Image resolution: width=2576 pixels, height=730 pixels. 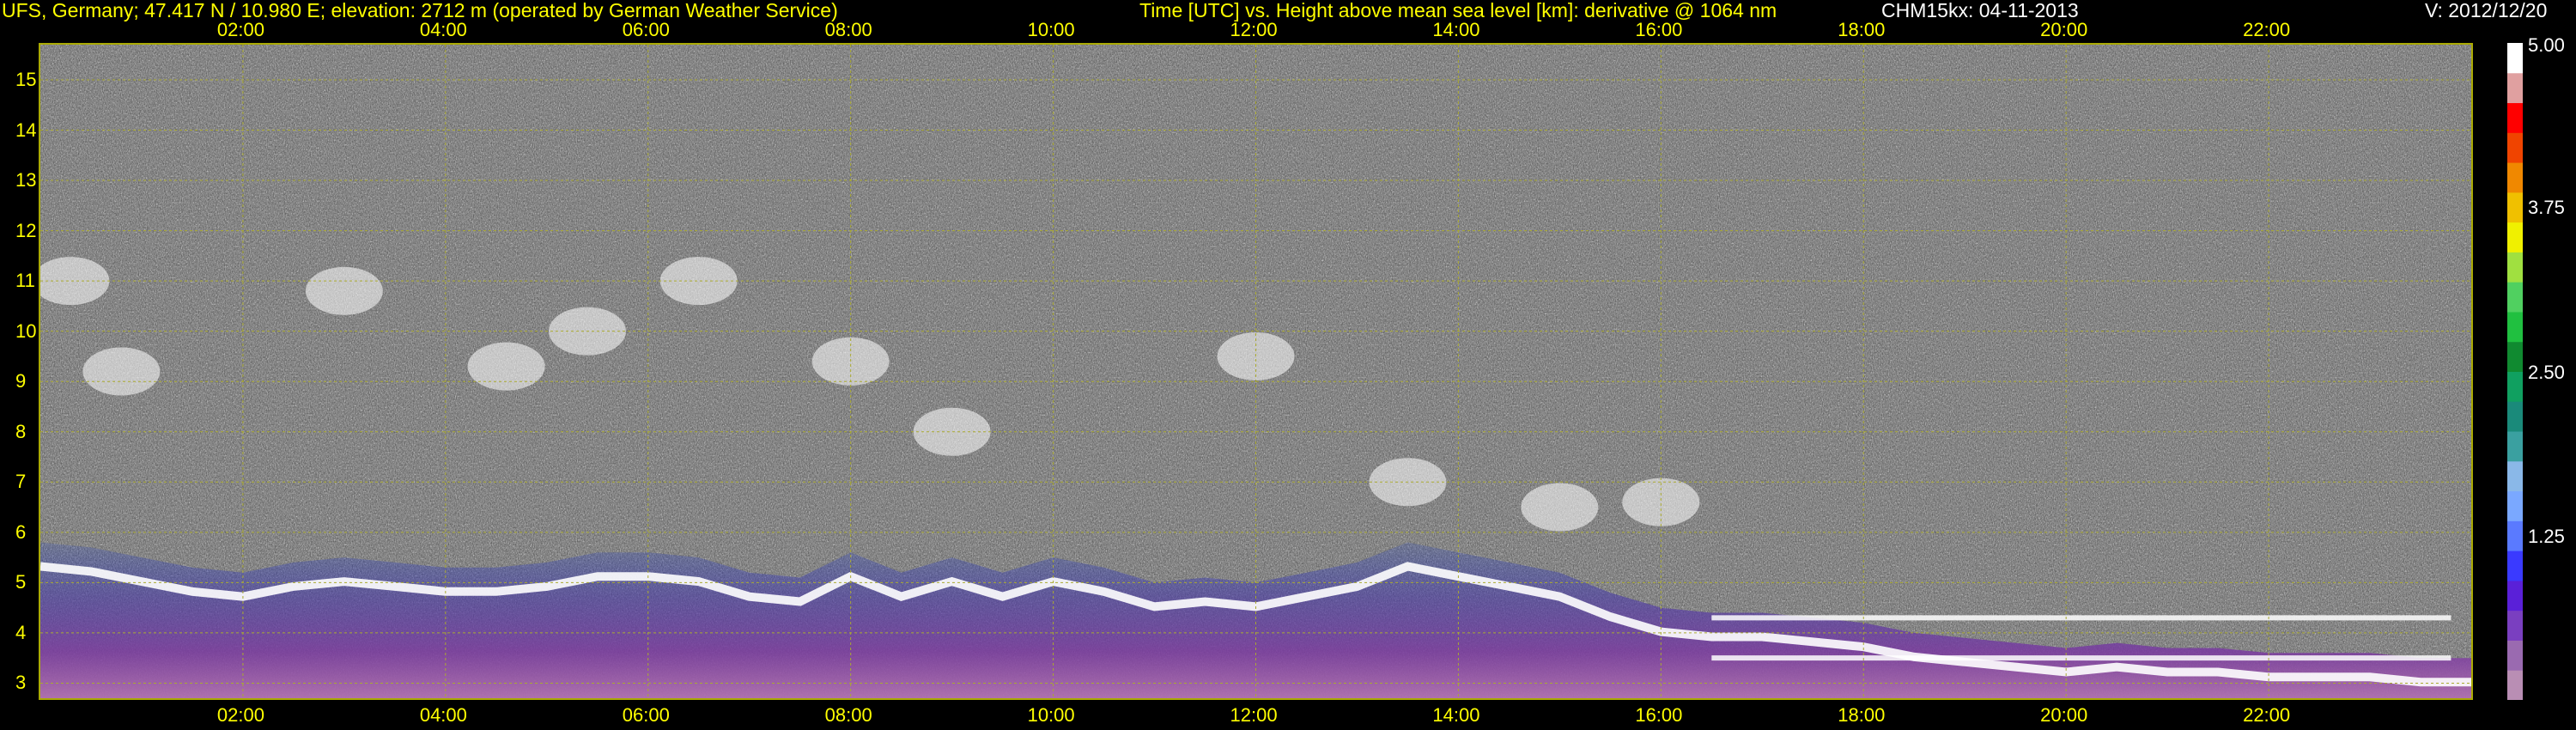 What do you see at coordinates (848, 715) in the screenshot?
I see `x-tick-label-bottom: 08:00` at bounding box center [848, 715].